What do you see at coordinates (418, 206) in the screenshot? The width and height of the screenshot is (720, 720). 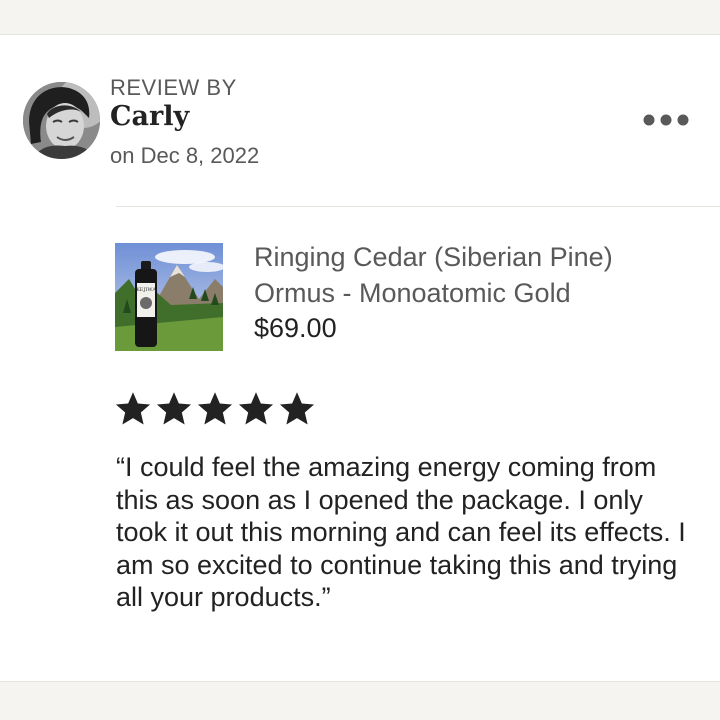 I see `divider` at bounding box center [418, 206].